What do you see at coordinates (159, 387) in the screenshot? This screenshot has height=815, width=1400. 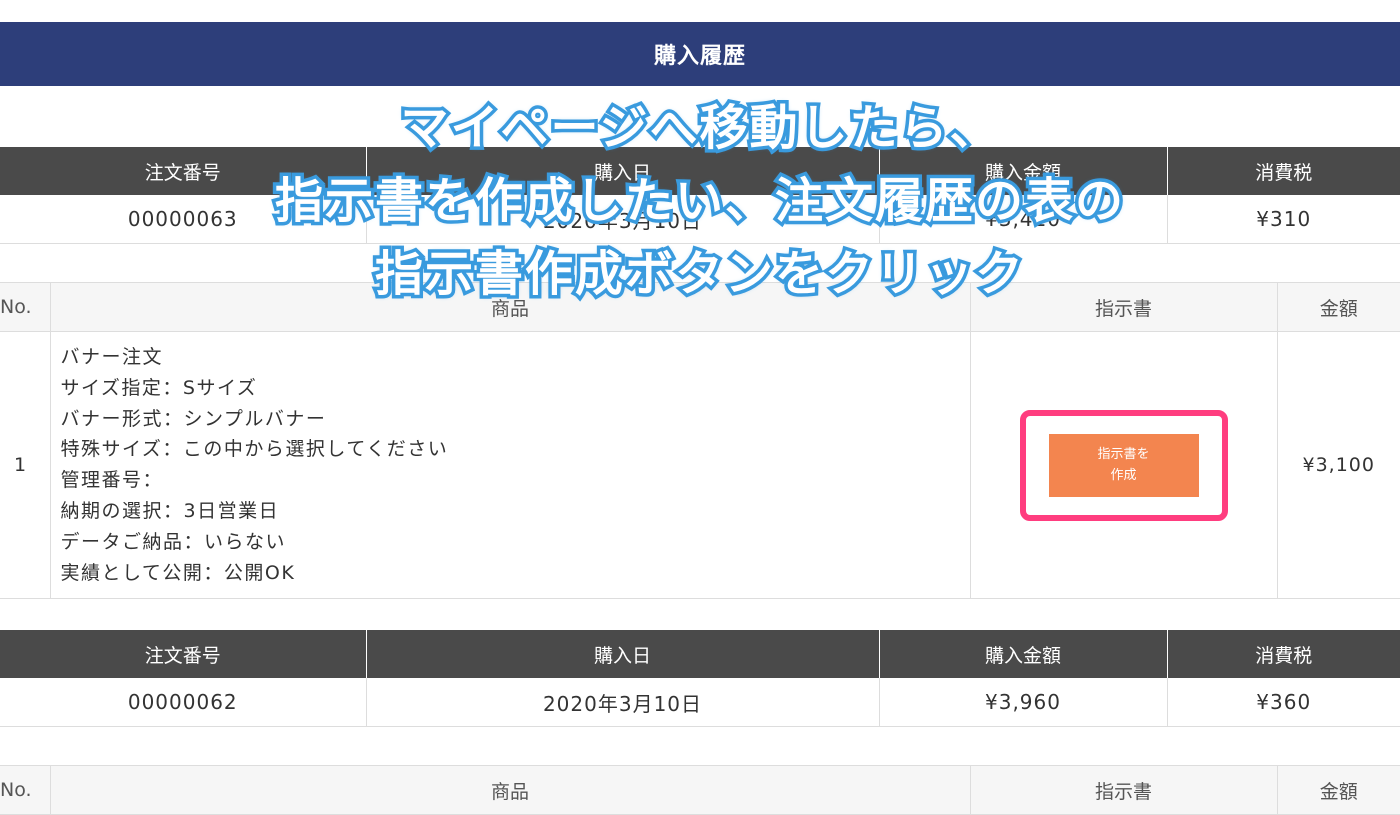 I see `detail-line: サイズ指定：Sサイズ` at bounding box center [159, 387].